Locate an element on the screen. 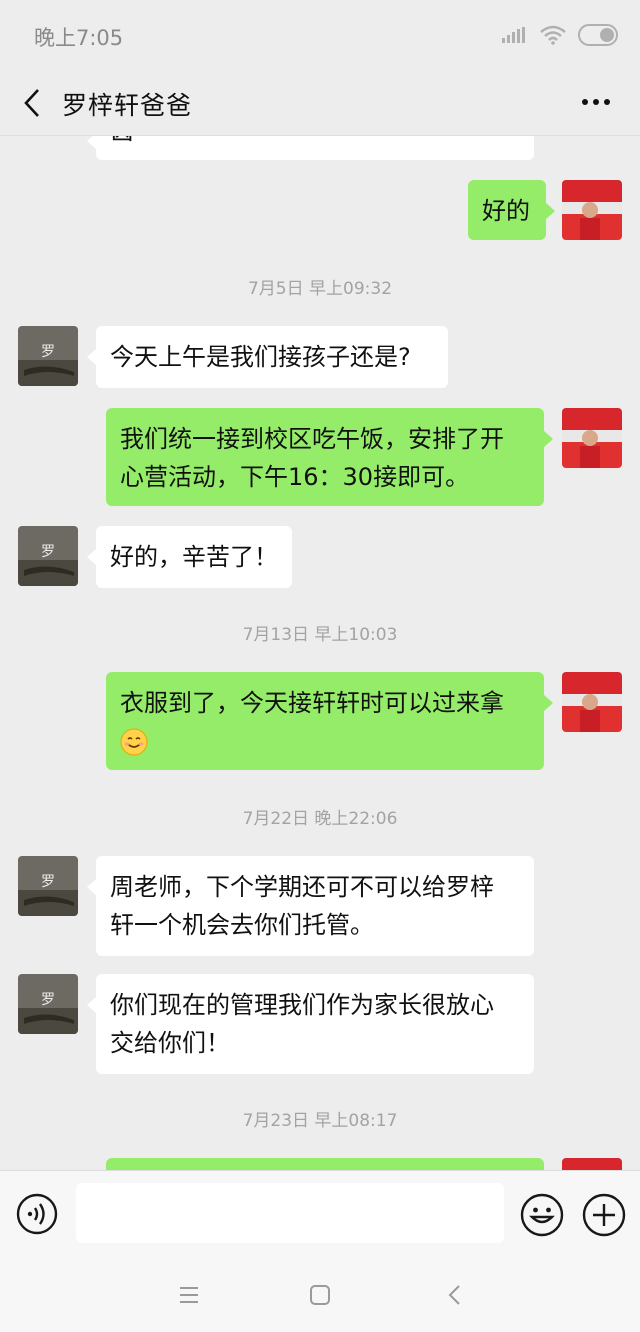  message-text-line: 轩一个机会去你们托管。 is located at coordinates (242, 925).